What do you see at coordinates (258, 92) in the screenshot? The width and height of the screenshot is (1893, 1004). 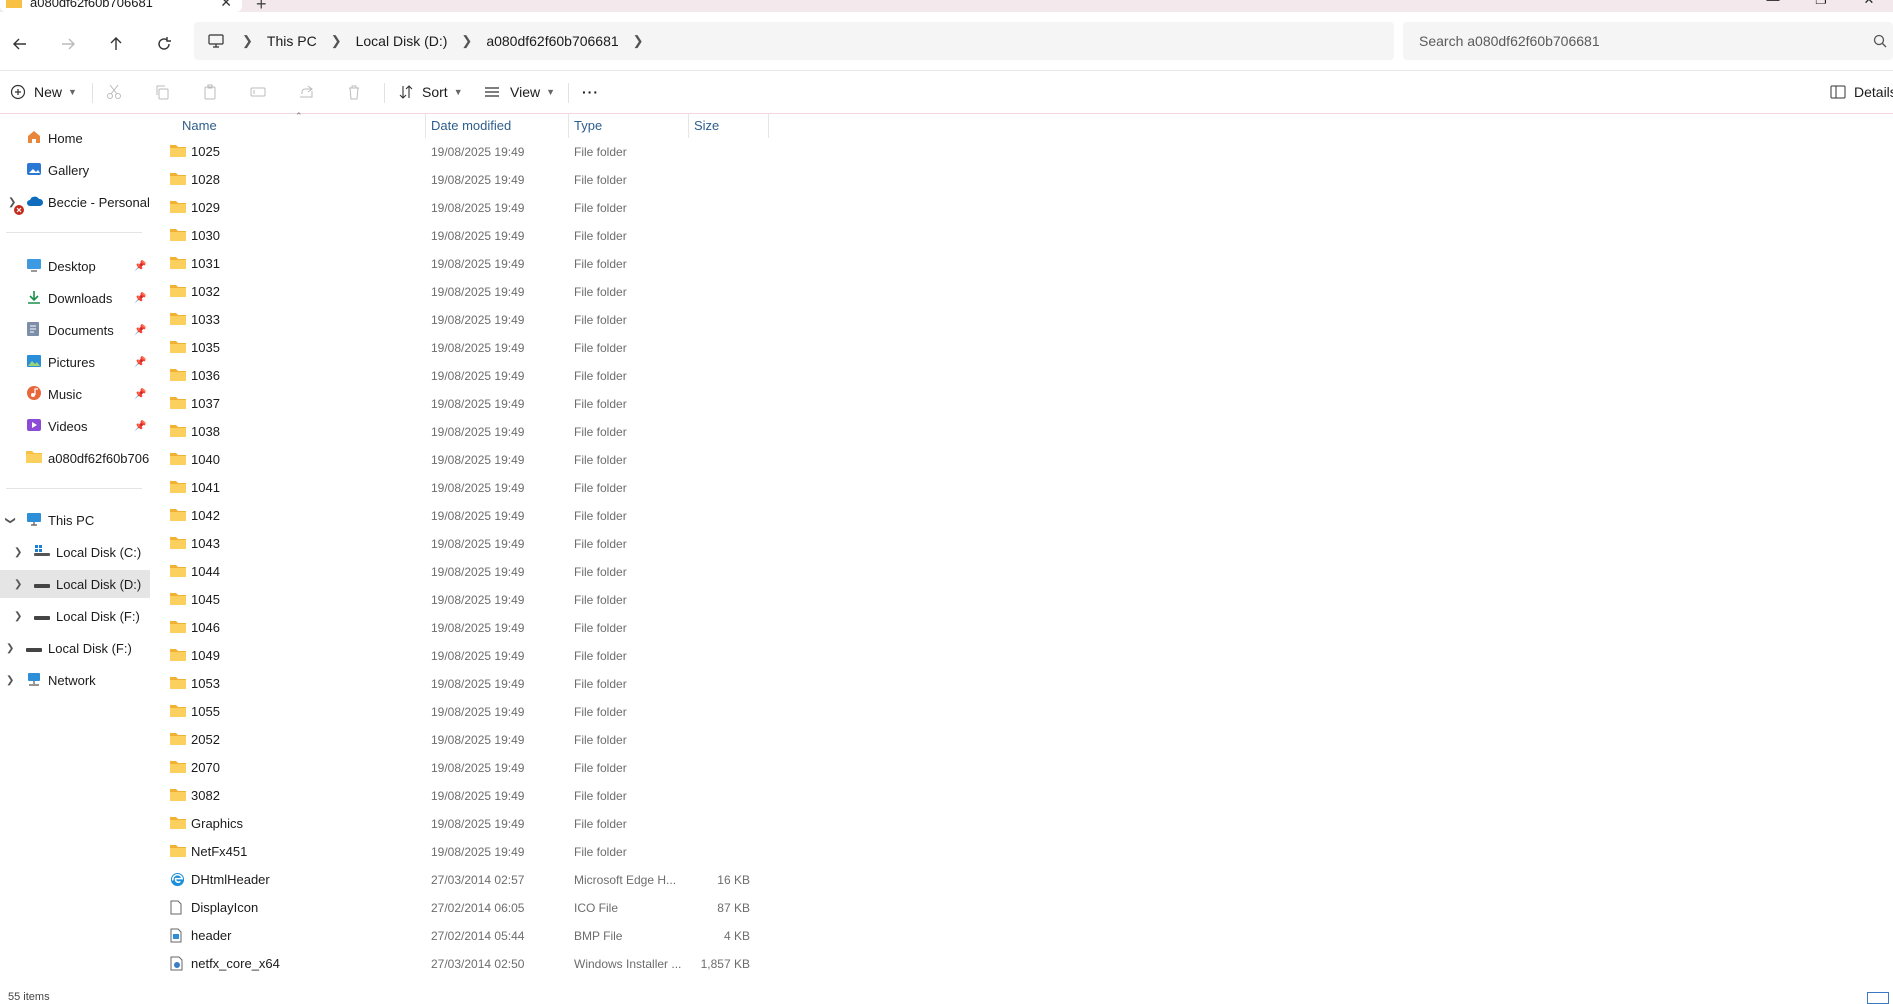 I see `rename-icon` at bounding box center [258, 92].